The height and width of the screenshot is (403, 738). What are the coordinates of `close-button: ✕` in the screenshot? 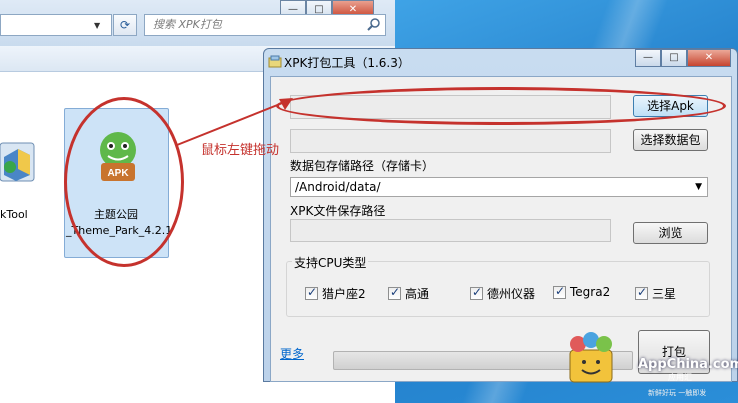 It's located at (709, 58).